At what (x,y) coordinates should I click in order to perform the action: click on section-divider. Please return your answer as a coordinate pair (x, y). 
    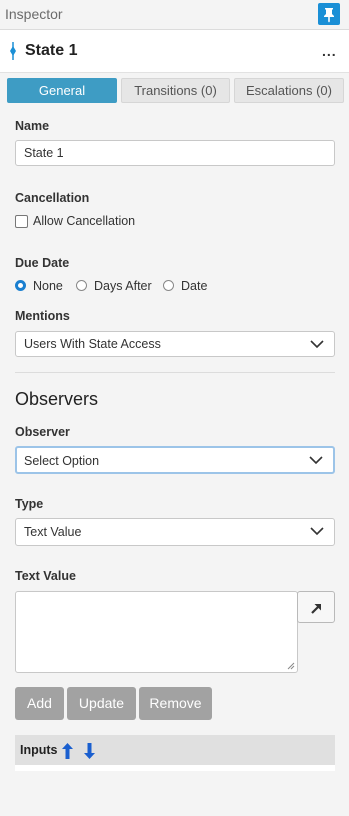
    Looking at the image, I should click on (175, 372).